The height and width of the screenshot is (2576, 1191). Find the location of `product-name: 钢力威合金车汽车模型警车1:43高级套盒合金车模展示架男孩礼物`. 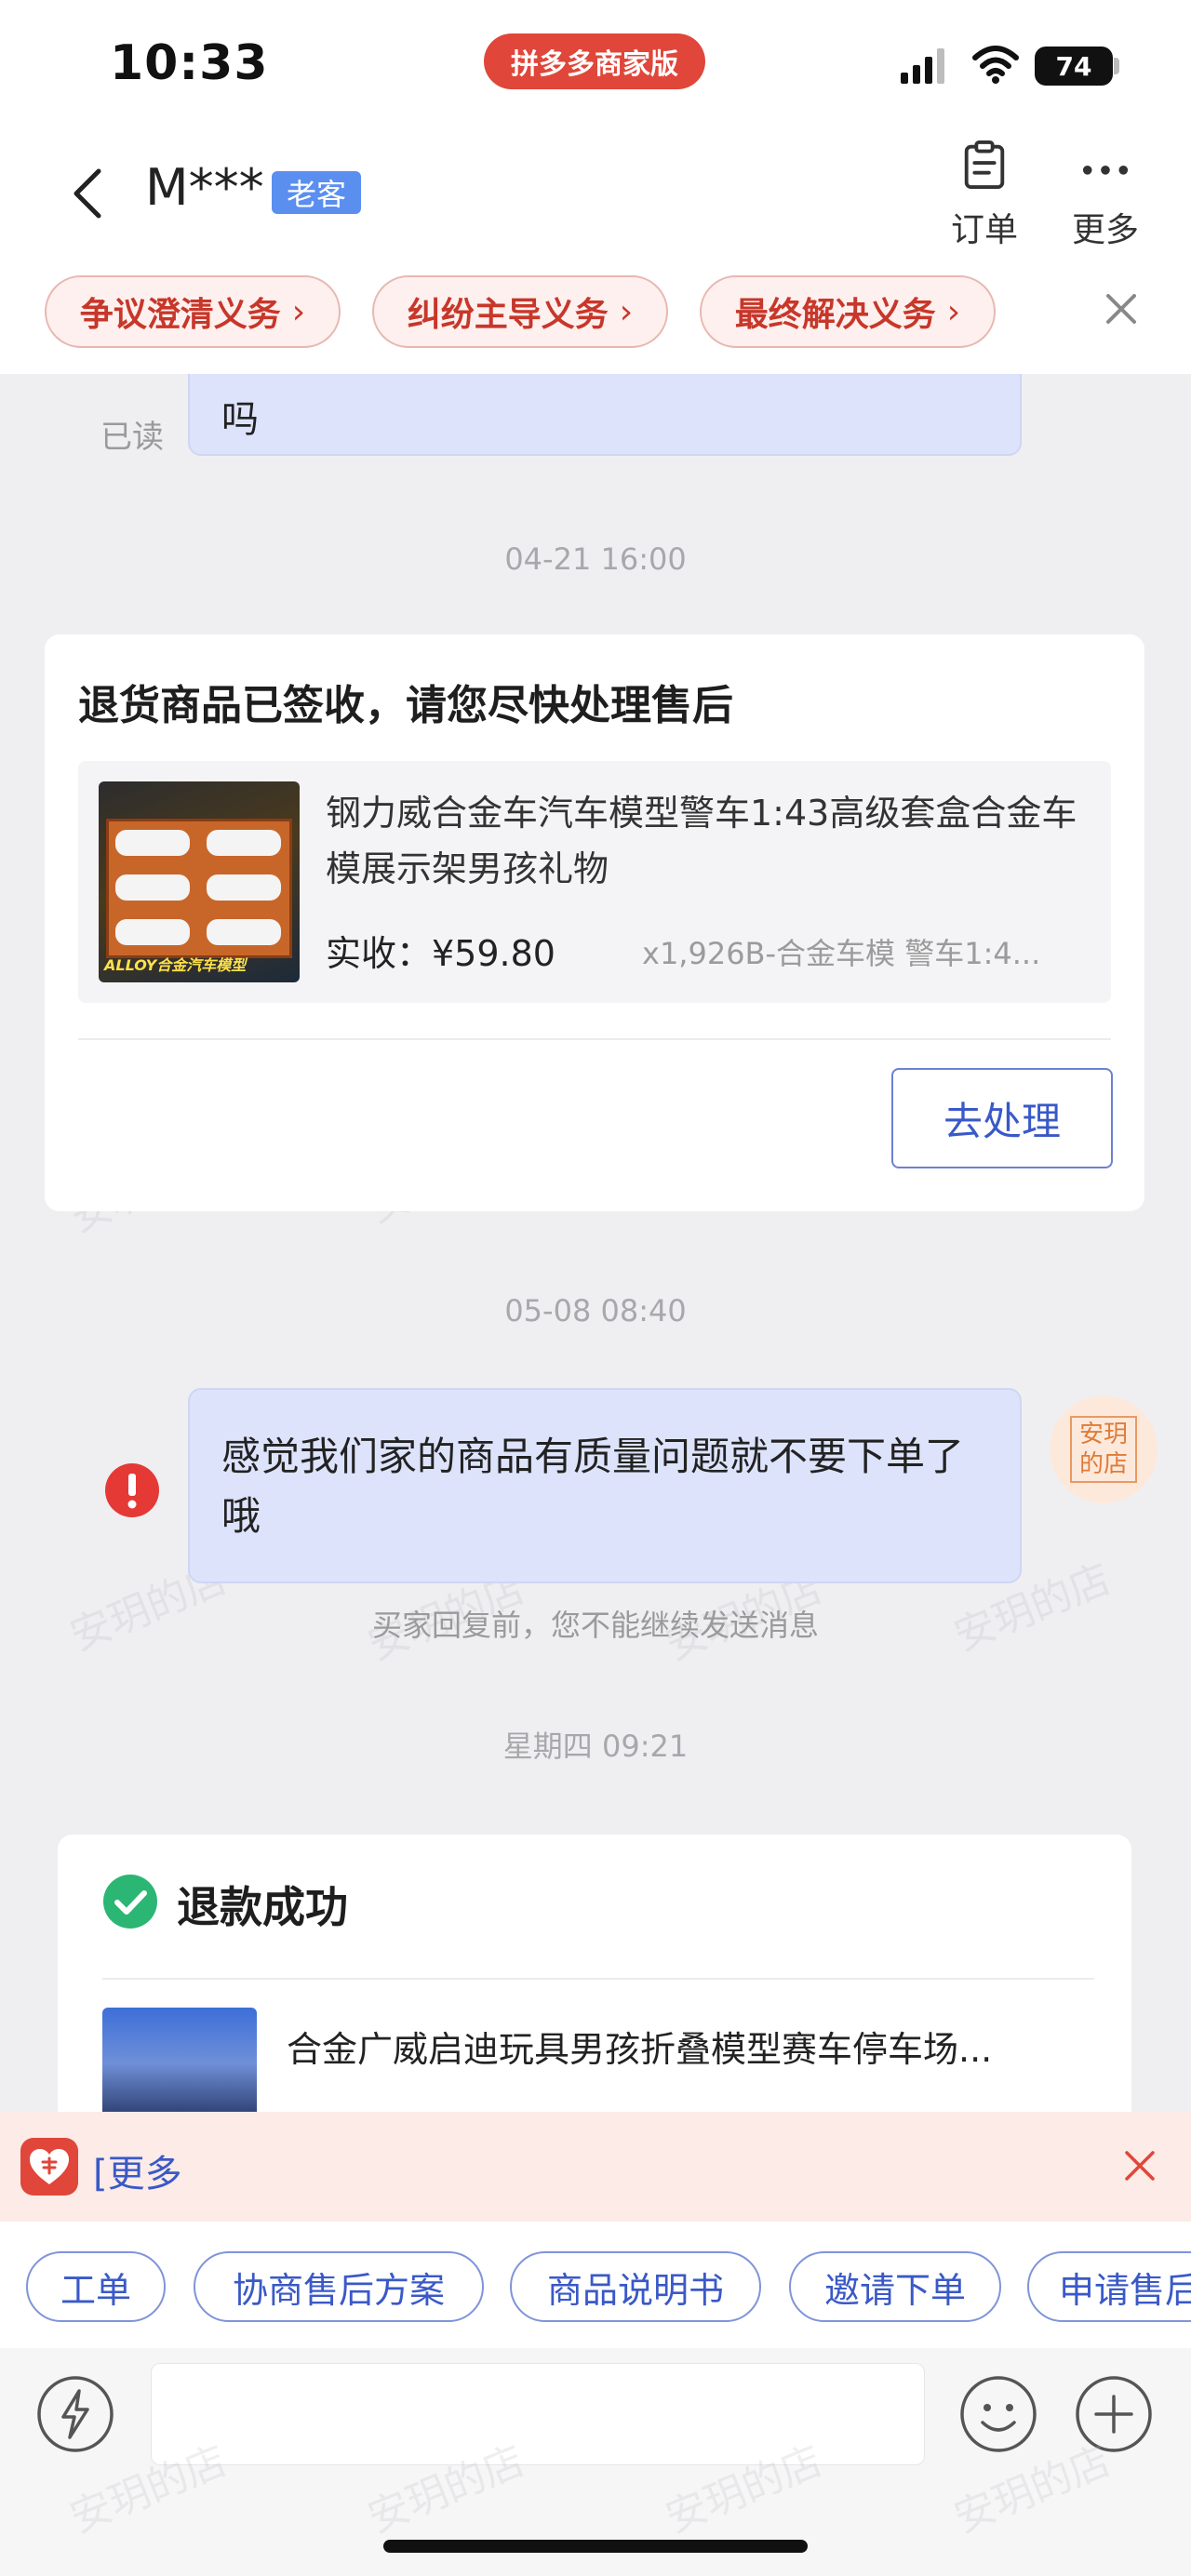

product-name: 钢力威合金车汽车模型警车1:43高级套盒合金车模展示架男孩礼物 is located at coordinates (701, 841).